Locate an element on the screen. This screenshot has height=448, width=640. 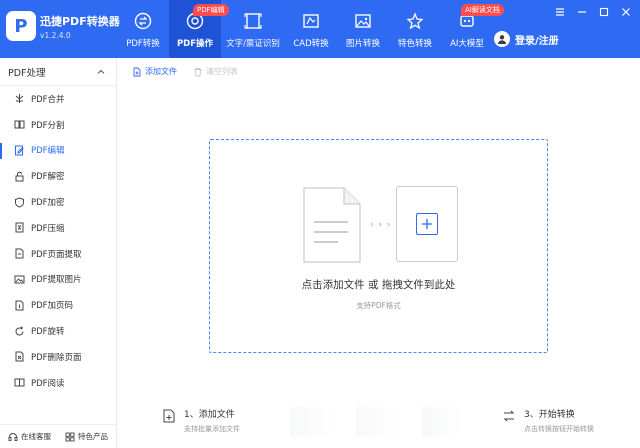
sidebar-item-label: PDF分割 is located at coordinates (48, 125).